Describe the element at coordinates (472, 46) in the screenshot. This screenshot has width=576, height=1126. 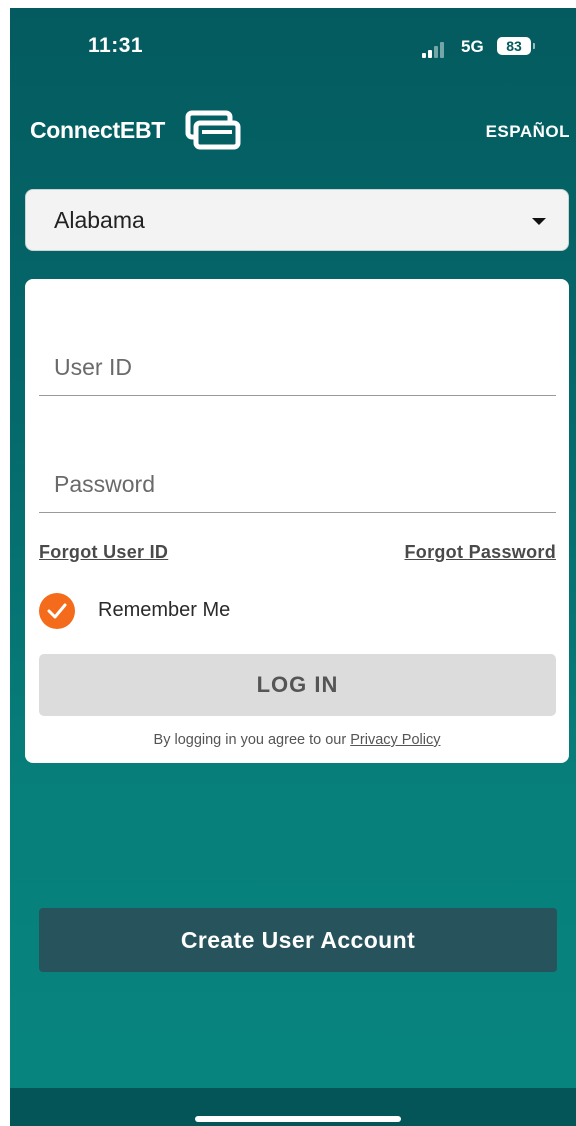
I see `network-label: 5G` at that location.